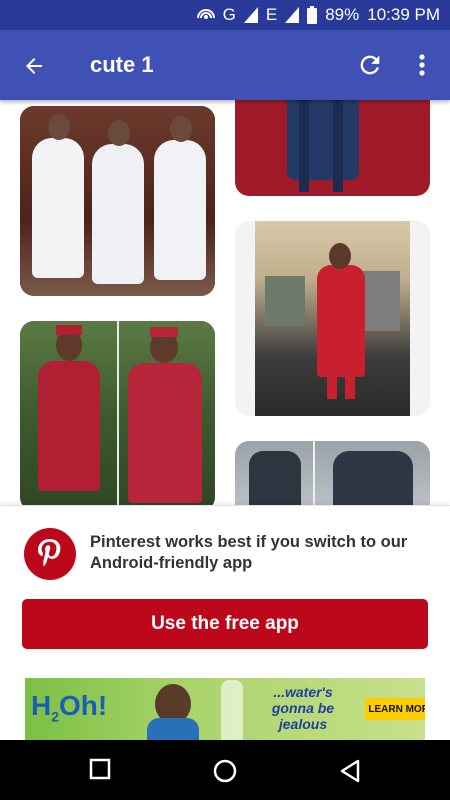 Image resolution: width=450 pixels, height=800 pixels. What do you see at coordinates (69, 707) in the screenshot?
I see `ad-brand-logo: H2Oh!` at bounding box center [69, 707].